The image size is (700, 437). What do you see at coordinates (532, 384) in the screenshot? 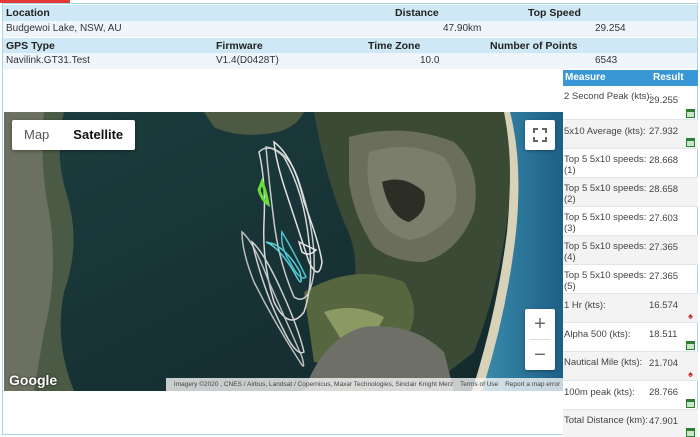
I see `report-error-link: Report a map error` at bounding box center [532, 384].